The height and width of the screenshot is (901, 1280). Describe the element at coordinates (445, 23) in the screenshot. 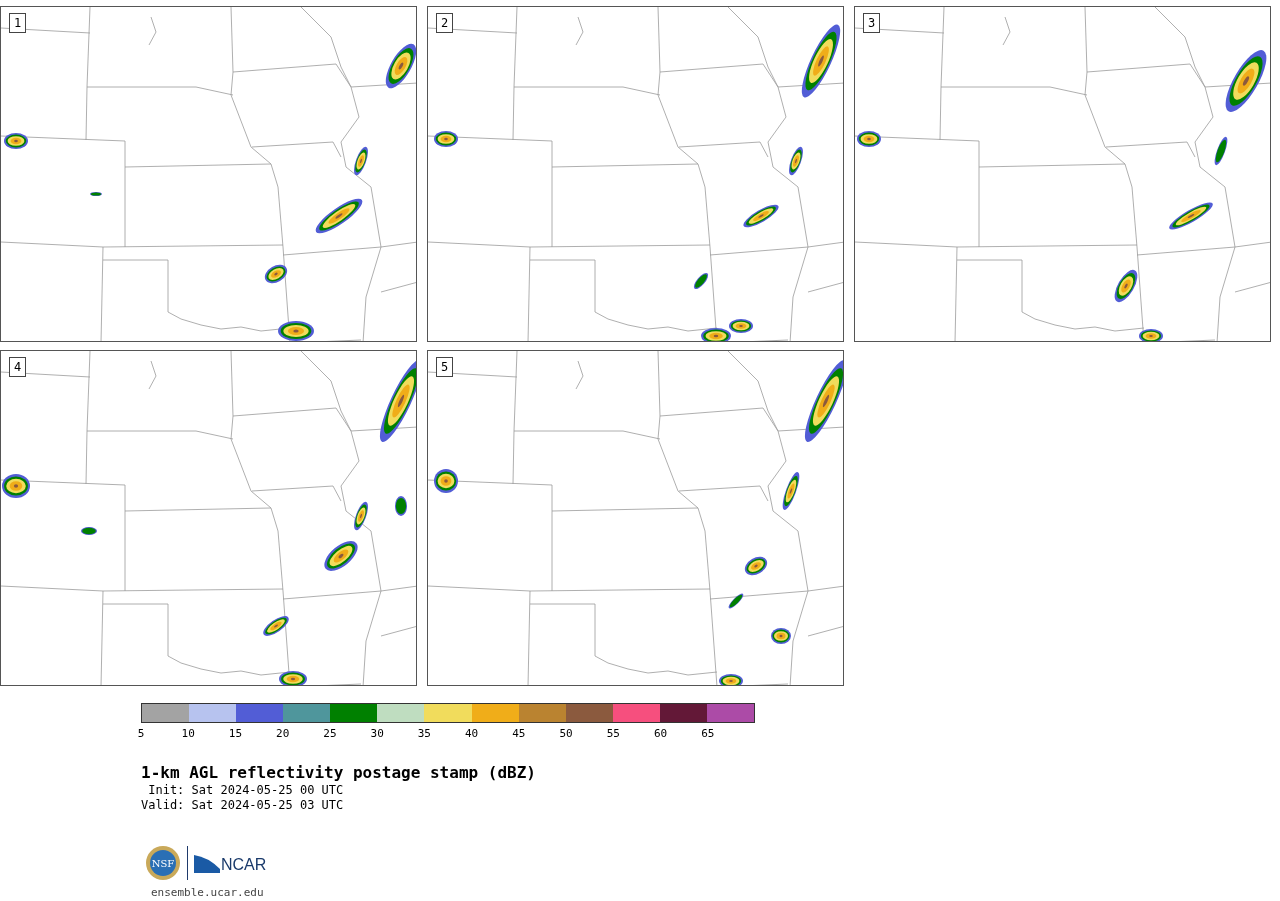

I see `panel-number: 2` at that location.